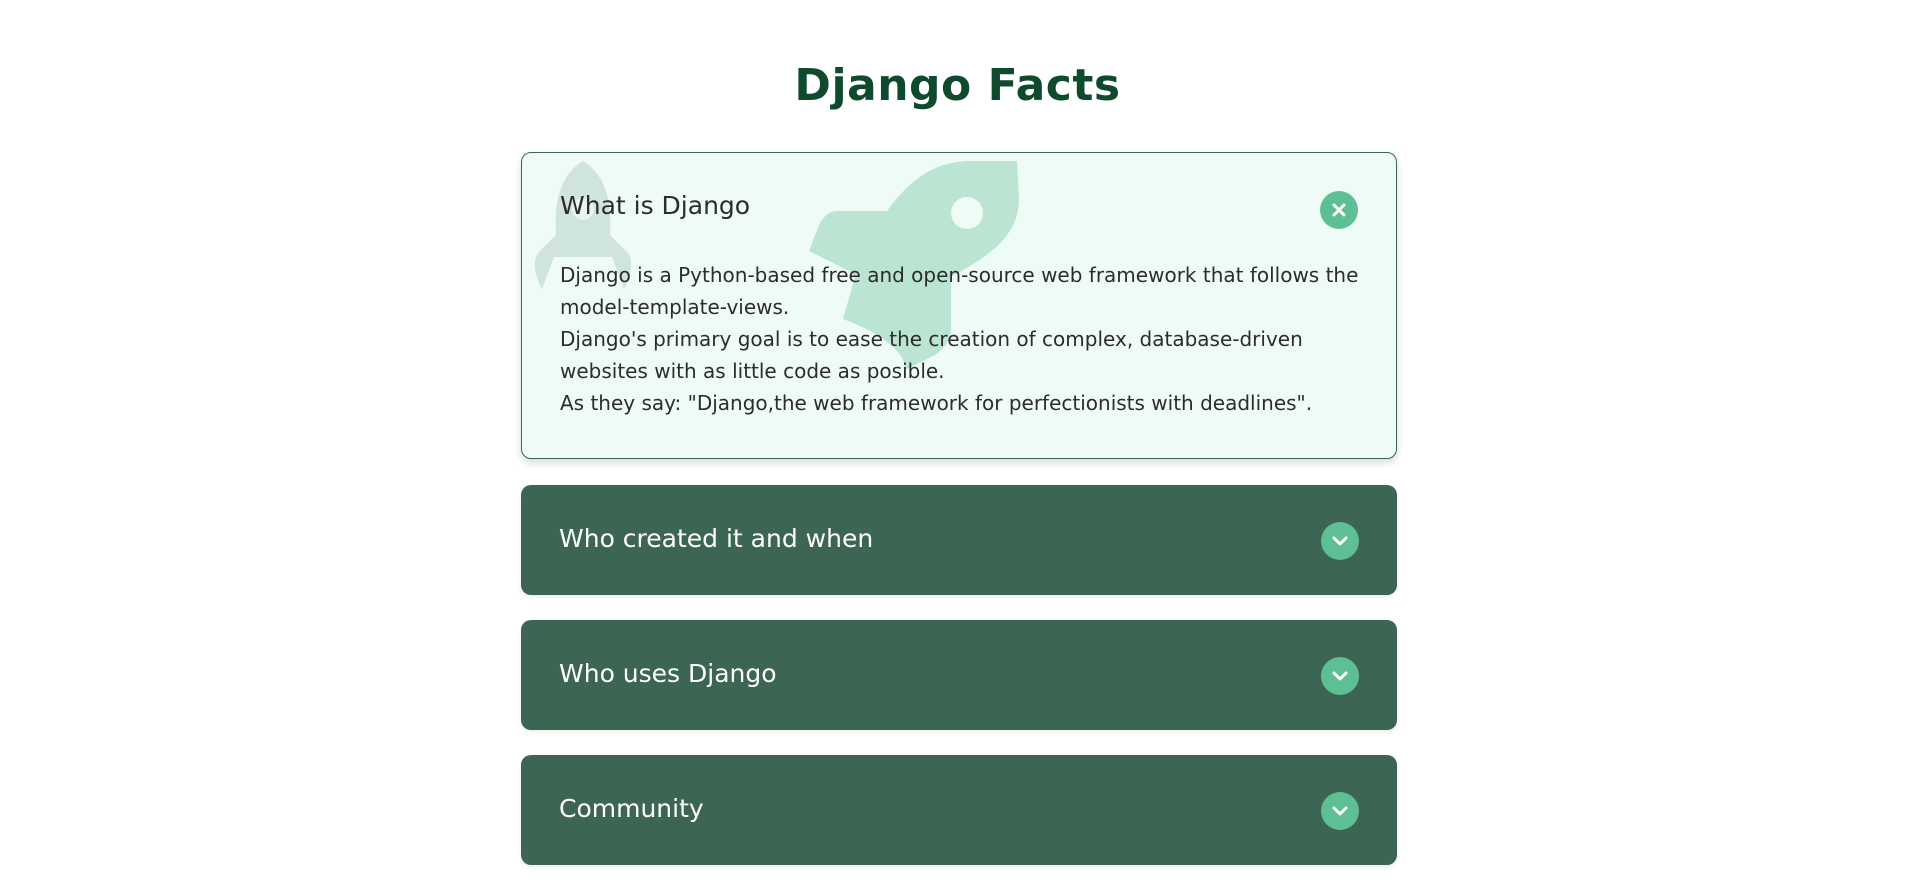 This screenshot has width=1915, height=885. I want to click on faq-item-who-created: Who created it and when, so click(959, 540).